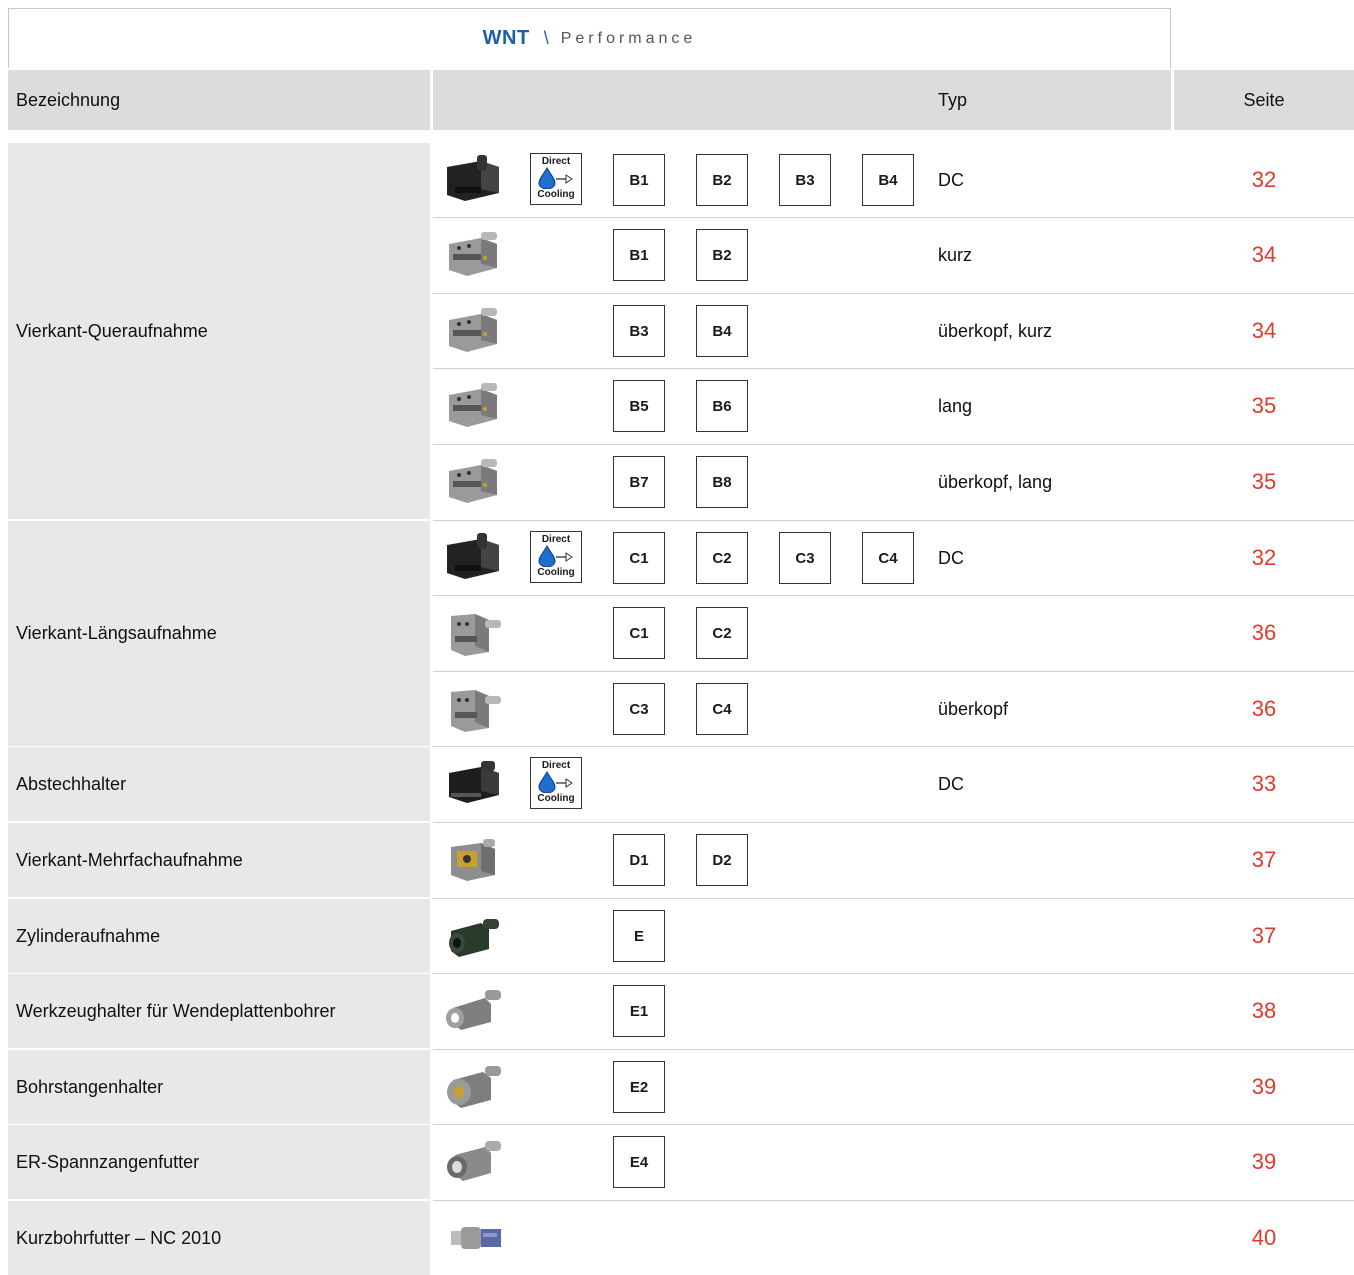 Image resolution: width=1354 pixels, height=1275 pixels. What do you see at coordinates (722, 633) in the screenshot?
I see `type-code-box: C2` at bounding box center [722, 633].